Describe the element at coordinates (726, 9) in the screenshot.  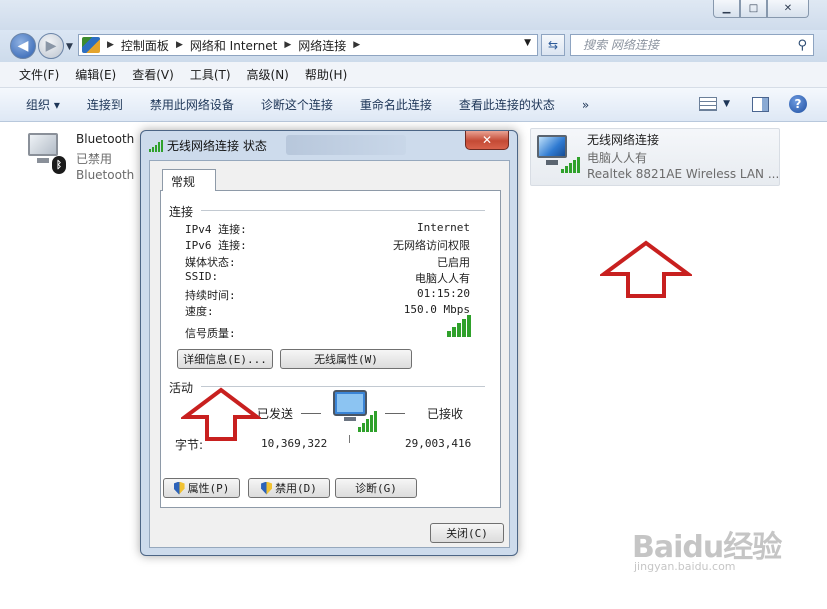
I see `minimize-button: ▁` at that location.